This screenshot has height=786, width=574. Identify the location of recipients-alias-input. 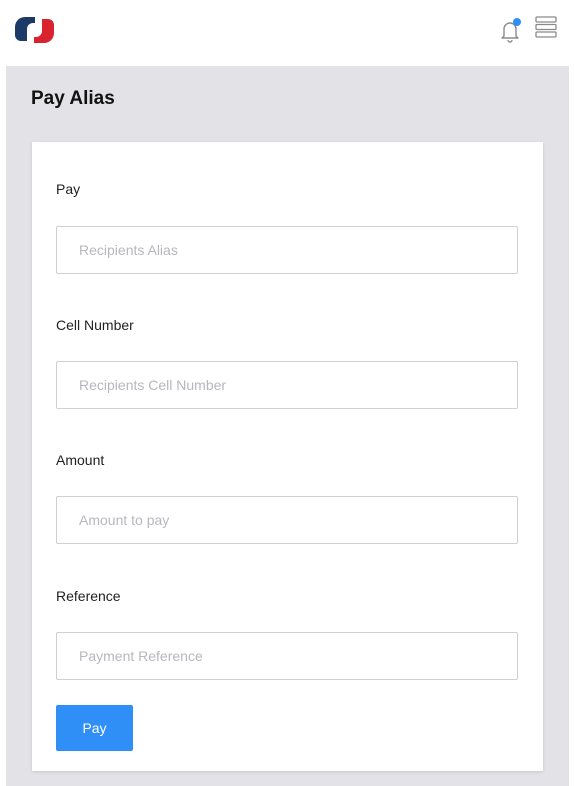
(287, 250).